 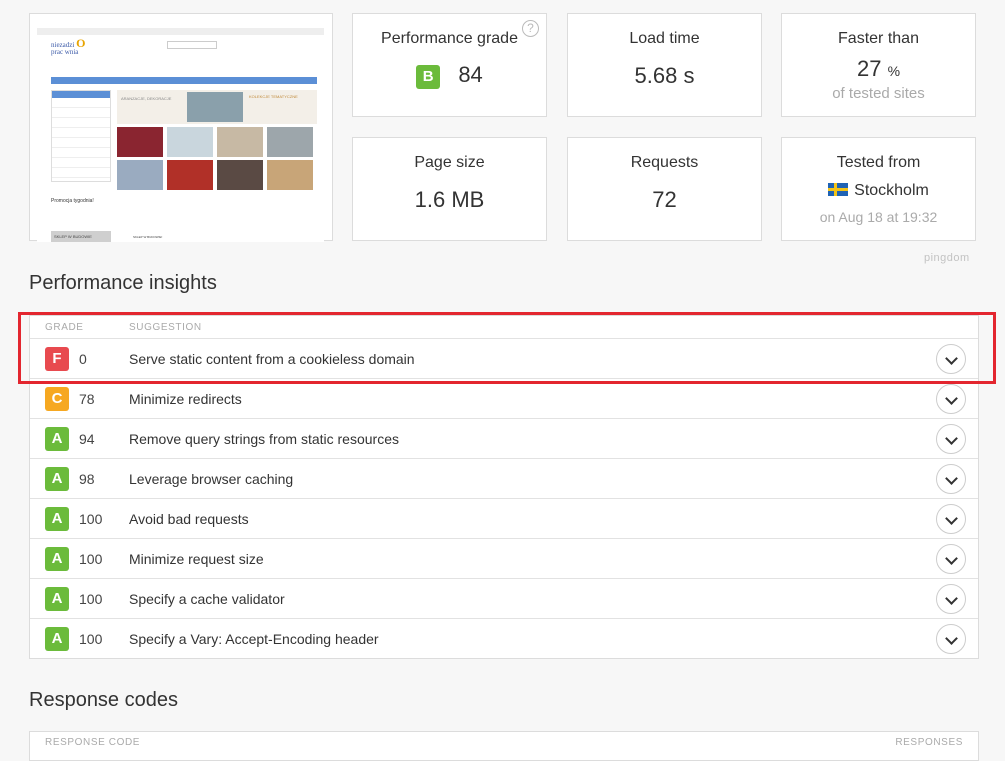 I want to click on faster-than-card: Faster than 27 % of tested sites, so click(x=878, y=65).